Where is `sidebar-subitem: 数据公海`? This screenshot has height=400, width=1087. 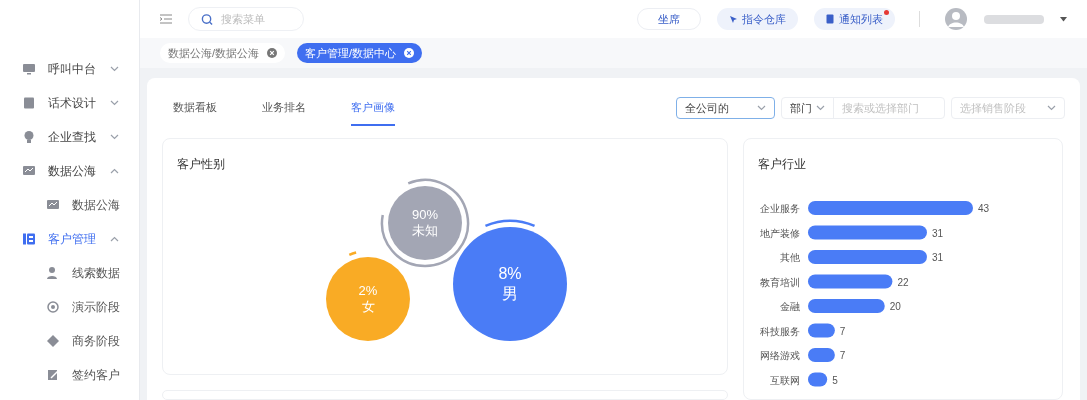 sidebar-subitem: 数据公海 is located at coordinates (69, 205).